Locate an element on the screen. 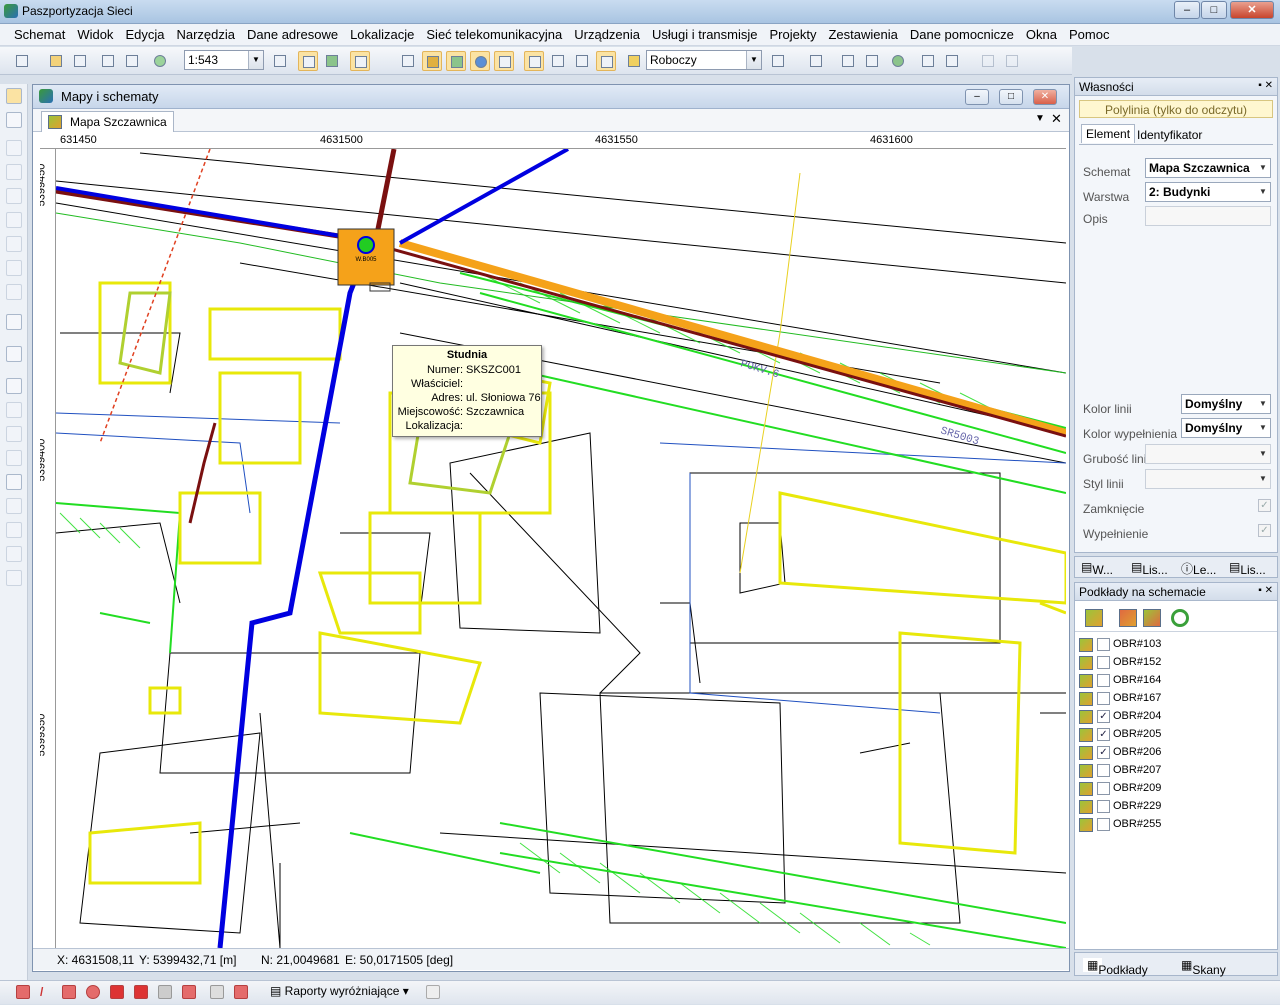 Image resolution: width=1280 pixels, height=1005 pixels. menu-dane-adresowe: Dane adresowe is located at coordinates (292, 33).